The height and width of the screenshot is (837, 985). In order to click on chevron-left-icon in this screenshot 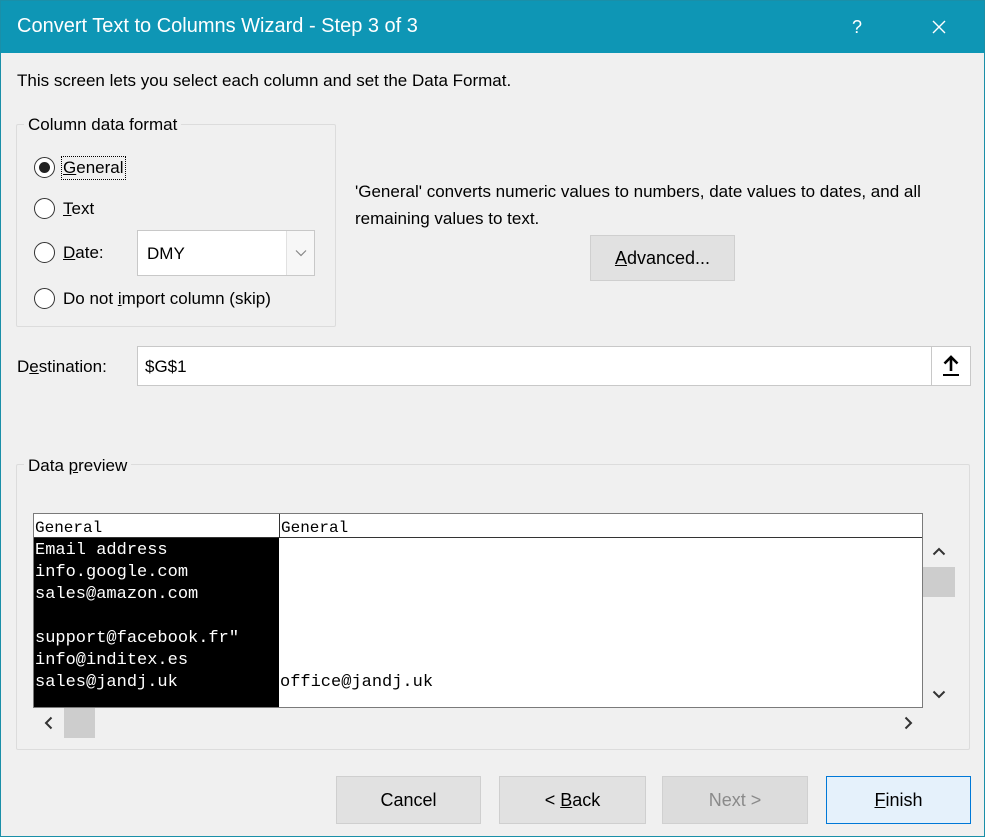, I will do `click(48, 723)`.